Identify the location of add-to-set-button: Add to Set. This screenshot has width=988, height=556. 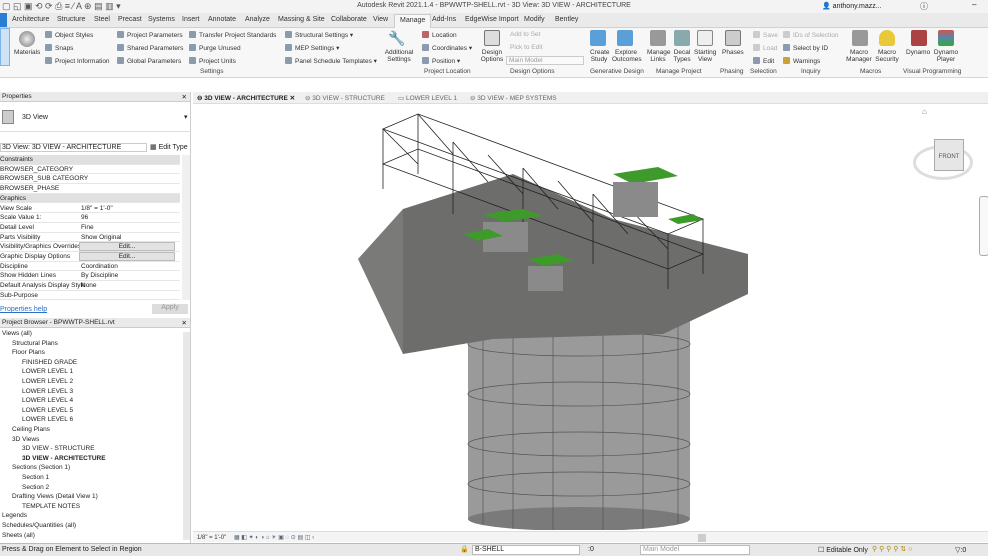
(525, 34).